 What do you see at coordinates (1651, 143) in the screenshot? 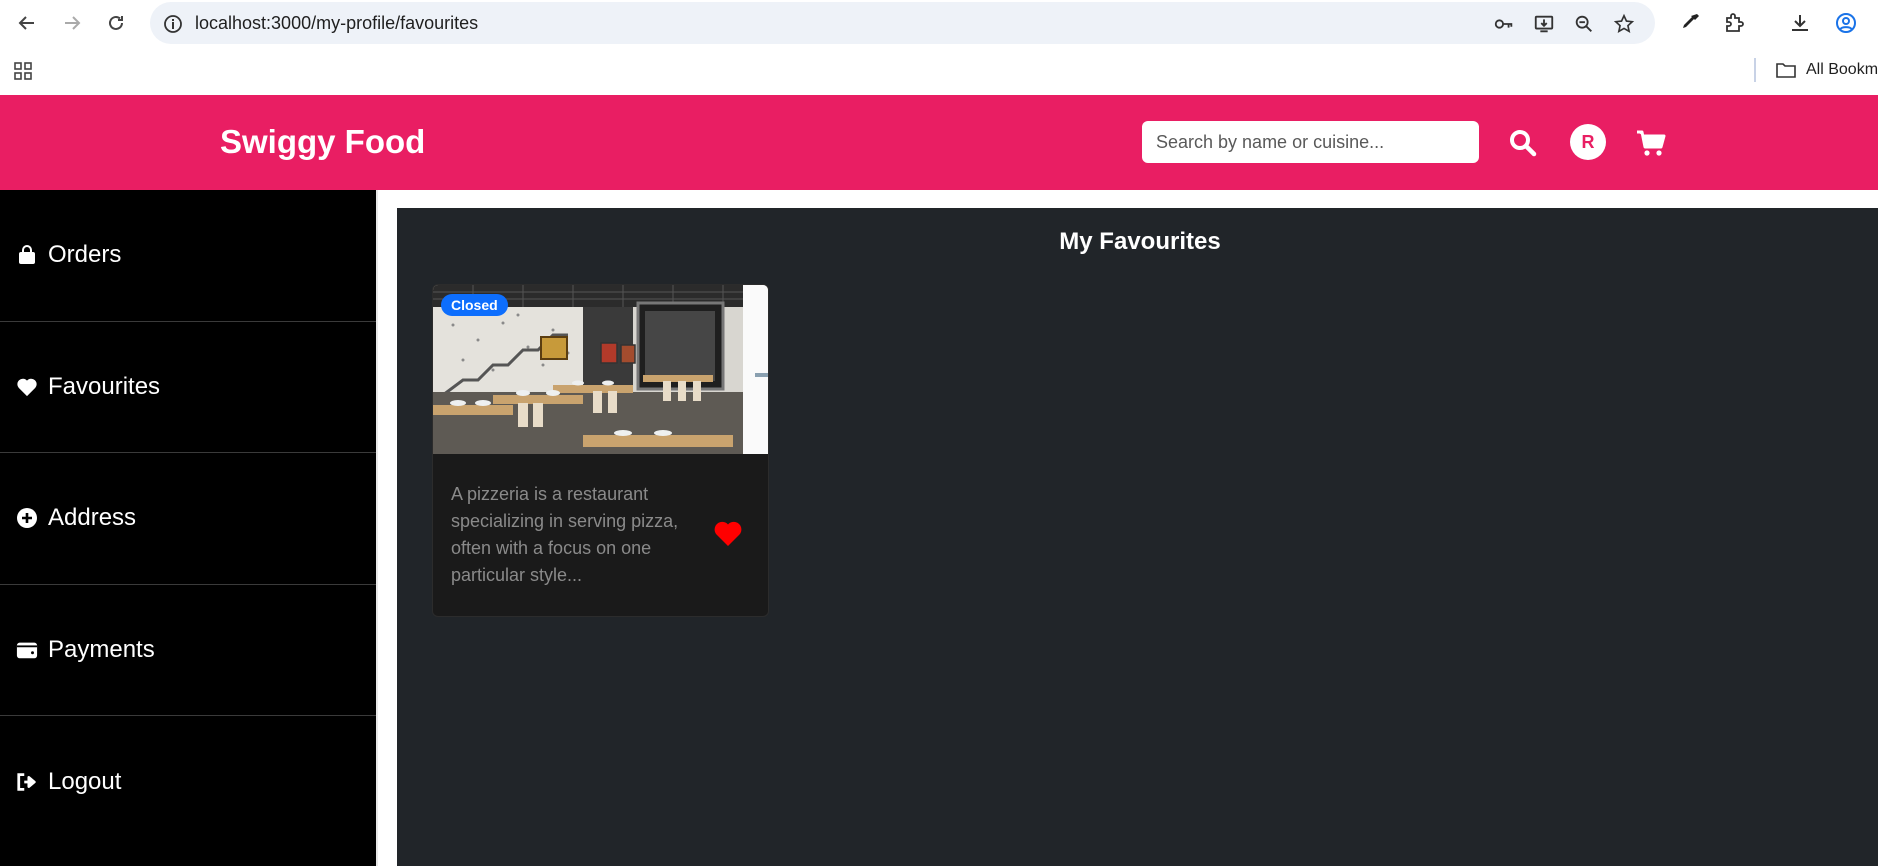
I see `cart-icon` at bounding box center [1651, 143].